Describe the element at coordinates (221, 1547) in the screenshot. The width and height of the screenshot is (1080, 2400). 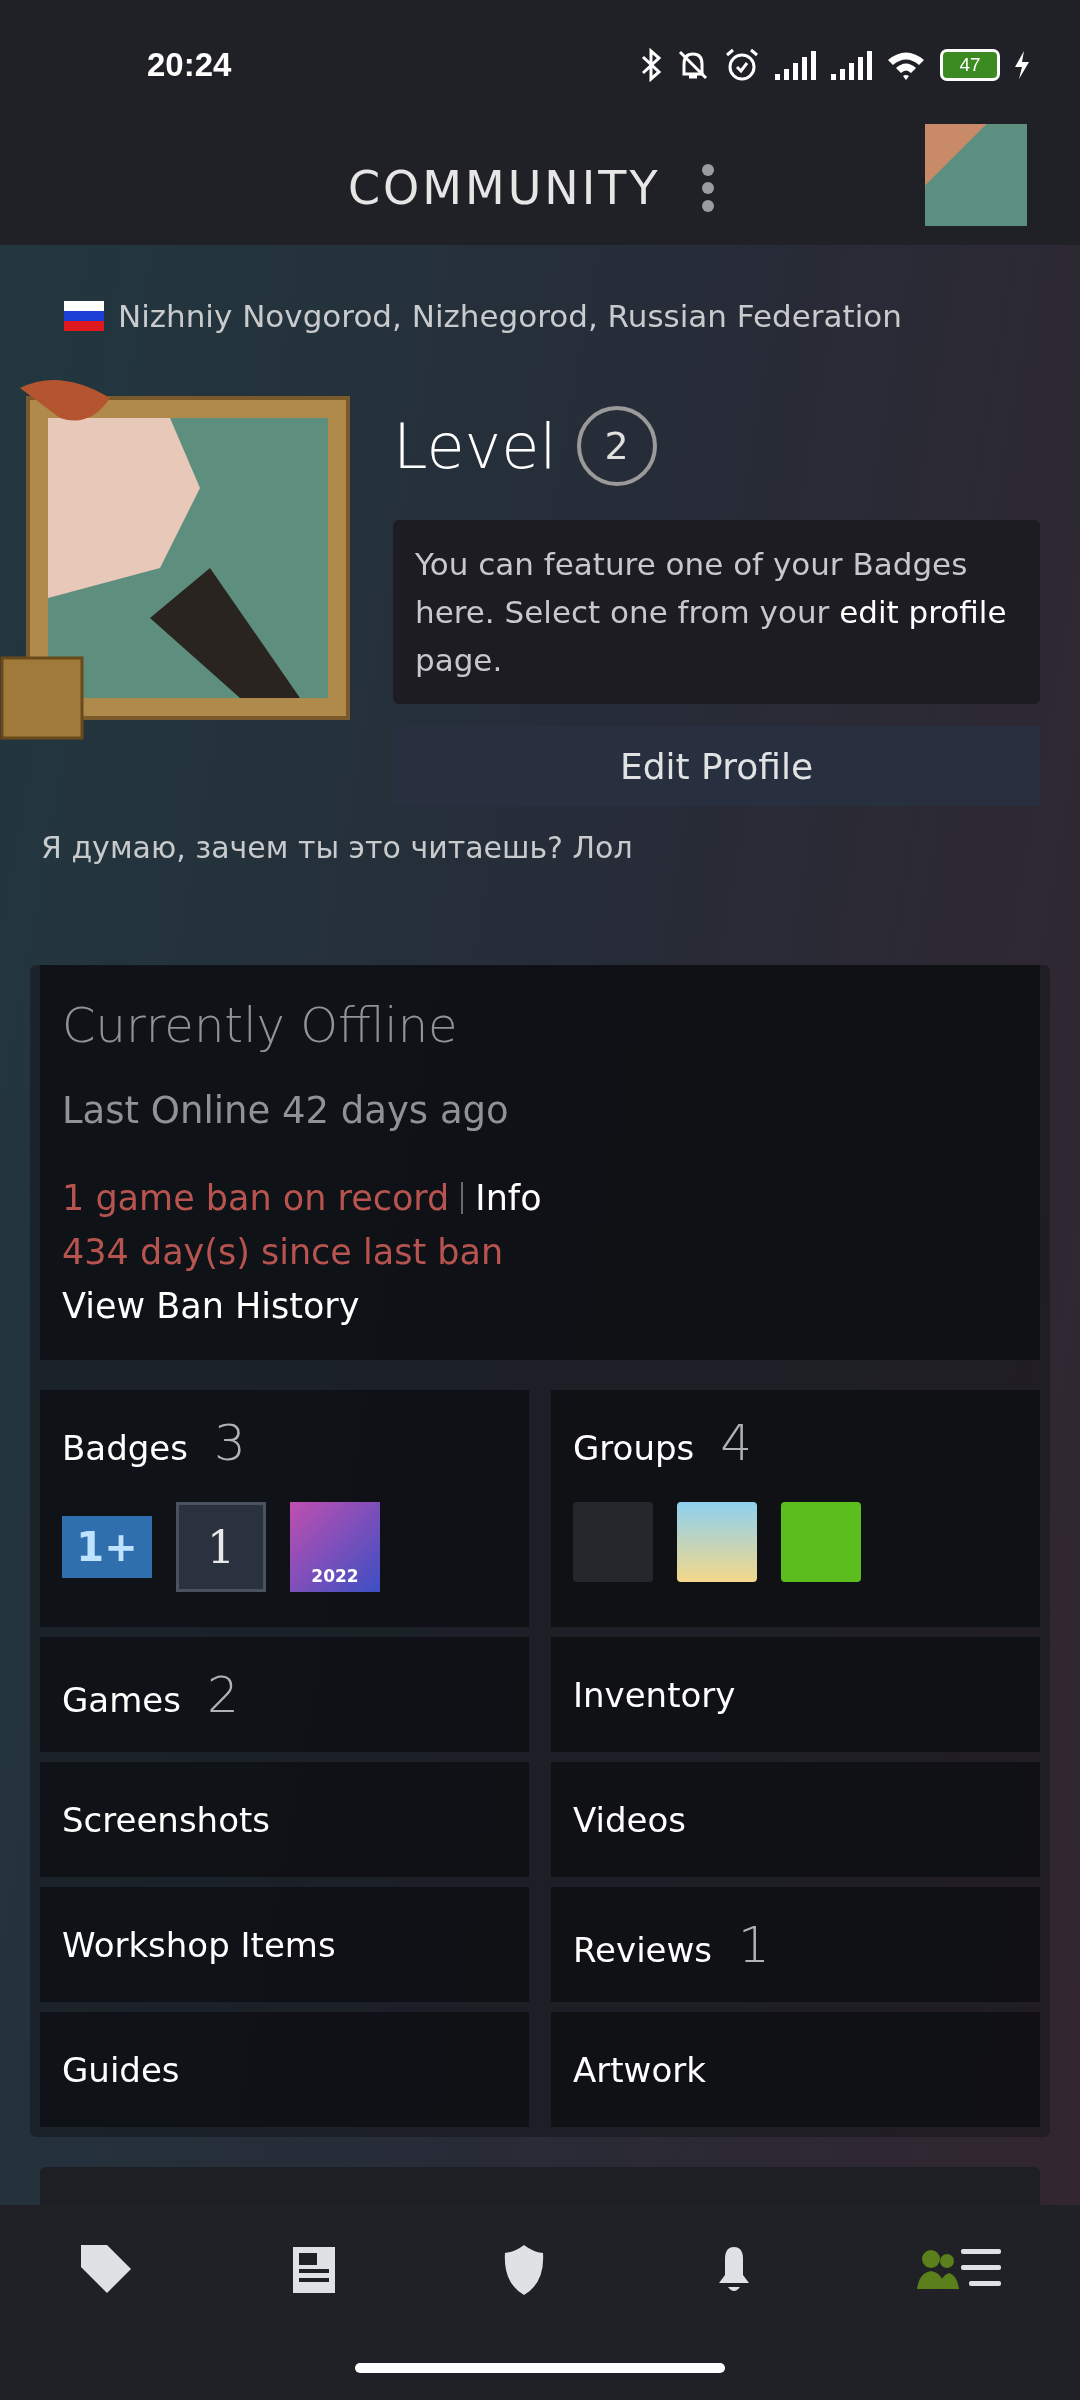
I see `badge-icon: 1` at that location.